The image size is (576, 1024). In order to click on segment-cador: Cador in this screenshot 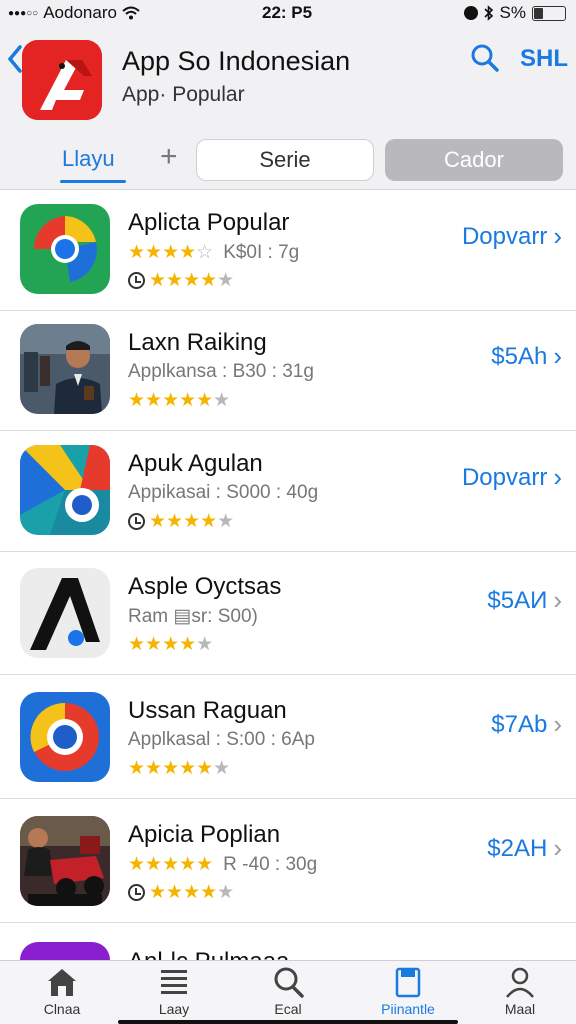, I will do `click(474, 160)`.